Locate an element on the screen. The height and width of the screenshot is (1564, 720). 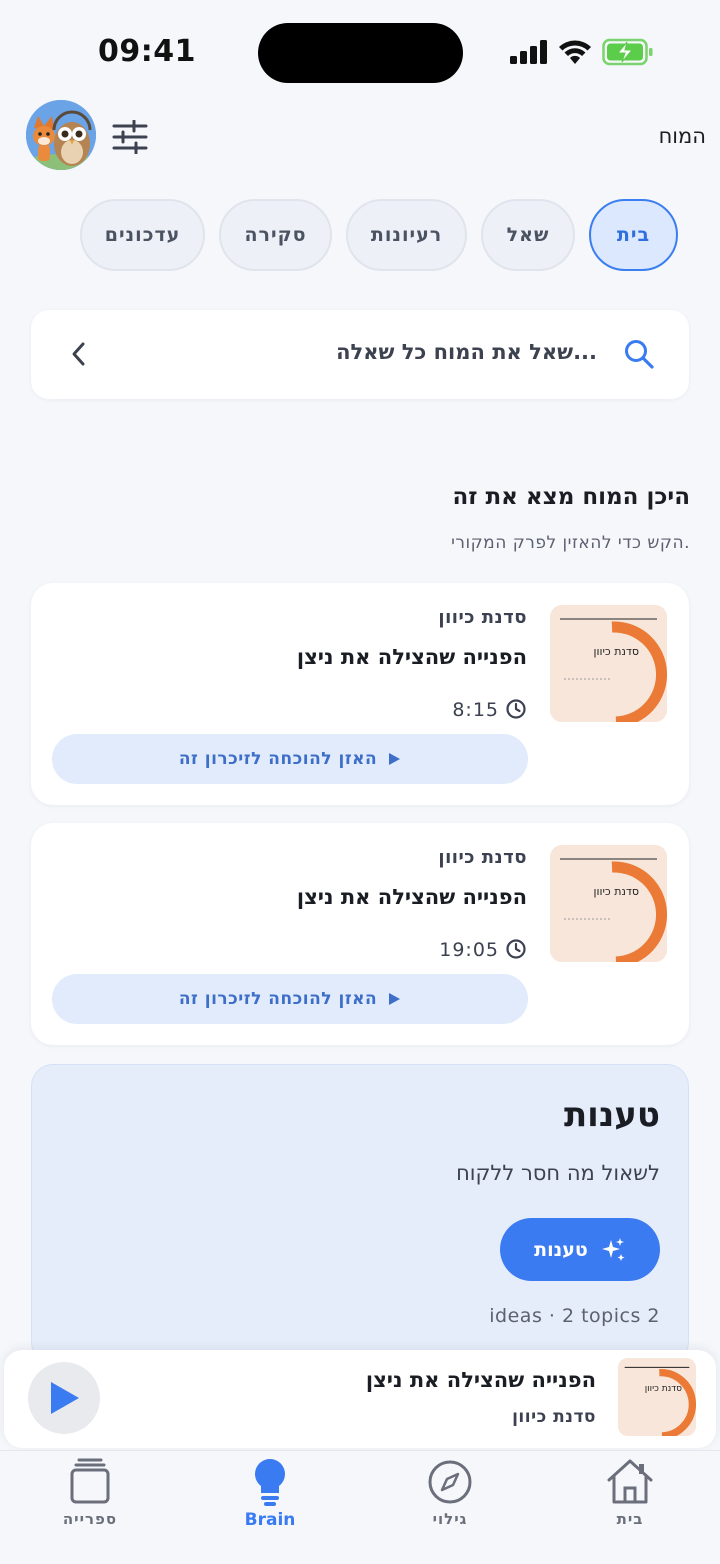
filter-sliders-icon is located at coordinates (130, 137).